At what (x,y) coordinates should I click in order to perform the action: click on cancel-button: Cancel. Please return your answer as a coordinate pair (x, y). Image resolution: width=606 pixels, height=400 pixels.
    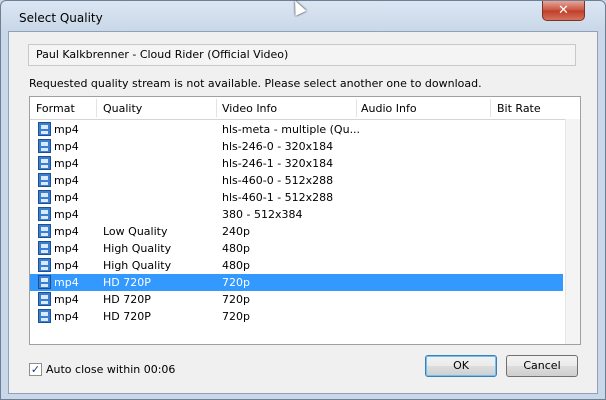
    Looking at the image, I should click on (542, 366).